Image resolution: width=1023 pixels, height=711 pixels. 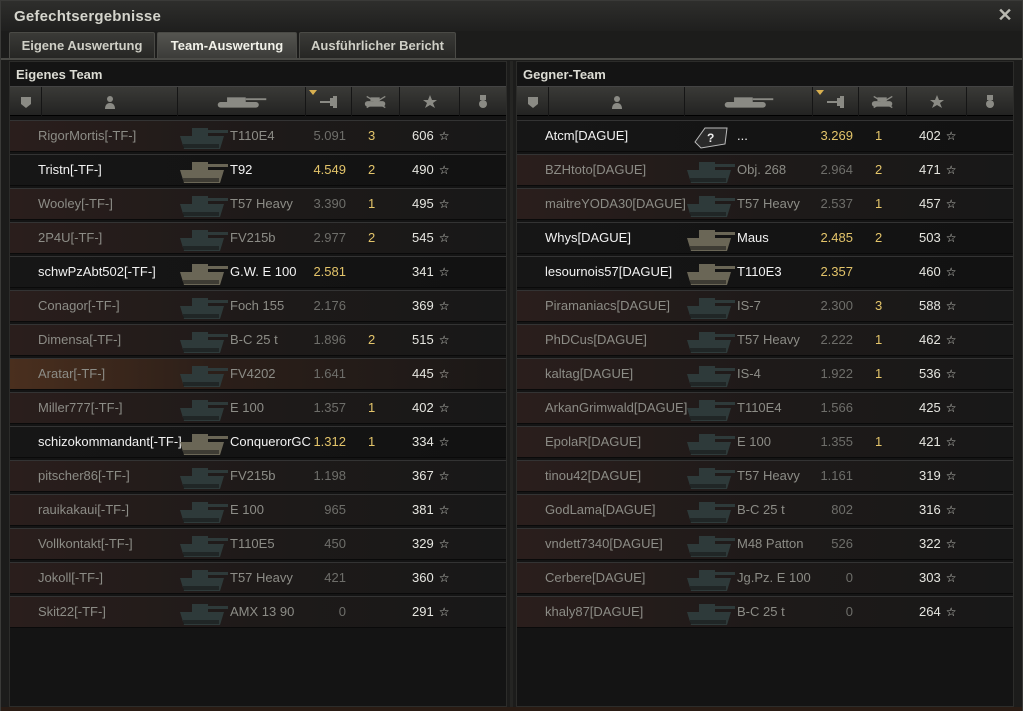 What do you see at coordinates (258, 136) in the screenshot?
I see `table-row: RigorMortis[-TF-] T110E4 5.091 3 606 ☆` at bounding box center [258, 136].